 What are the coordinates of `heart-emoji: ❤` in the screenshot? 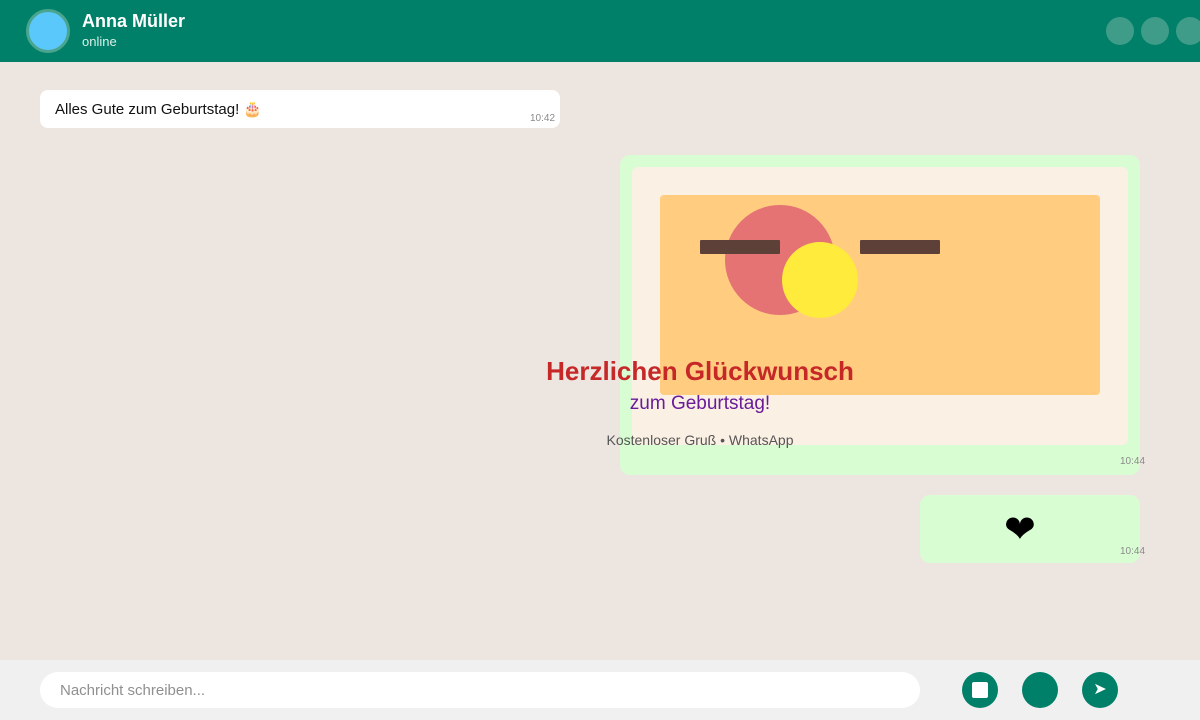 It's located at (1020, 529).